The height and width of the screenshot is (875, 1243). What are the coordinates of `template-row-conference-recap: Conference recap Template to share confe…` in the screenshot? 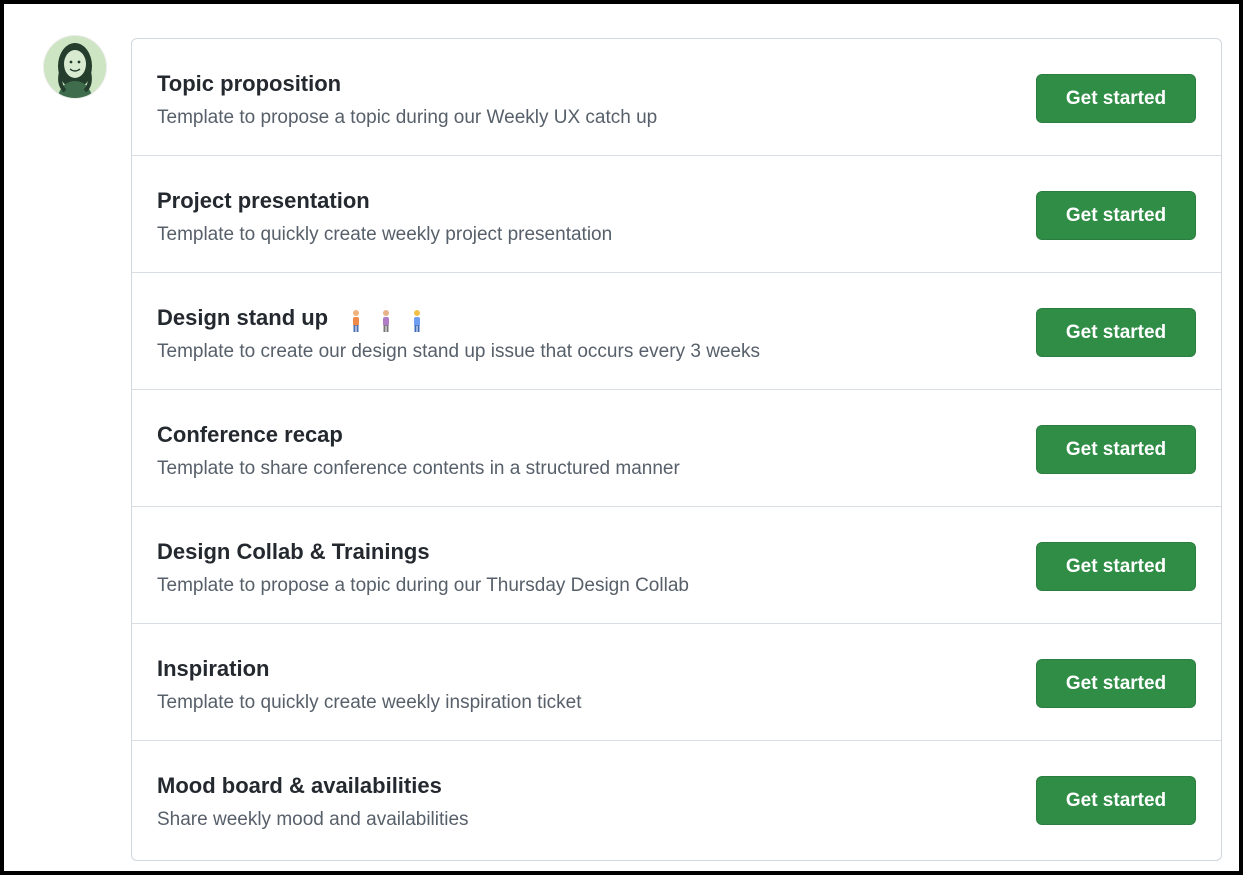 It's located at (676, 448).